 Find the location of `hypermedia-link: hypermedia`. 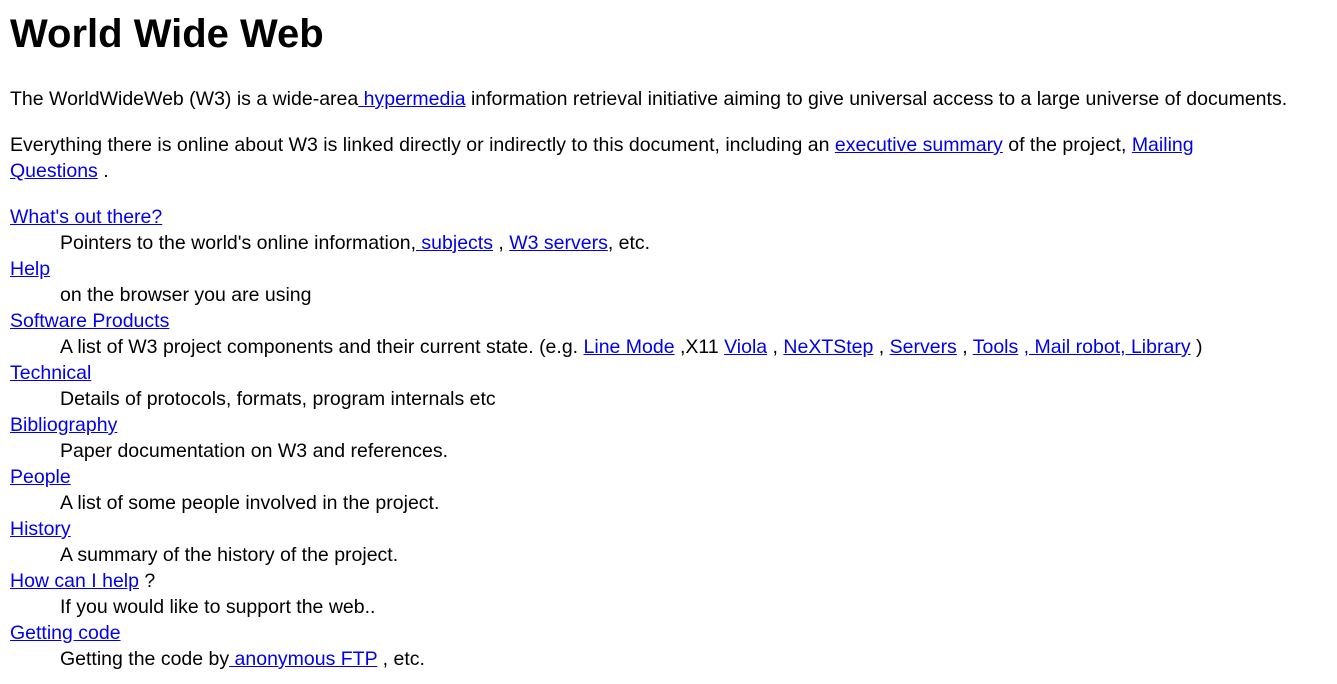

hypermedia-link: hypermedia is located at coordinates (412, 99).